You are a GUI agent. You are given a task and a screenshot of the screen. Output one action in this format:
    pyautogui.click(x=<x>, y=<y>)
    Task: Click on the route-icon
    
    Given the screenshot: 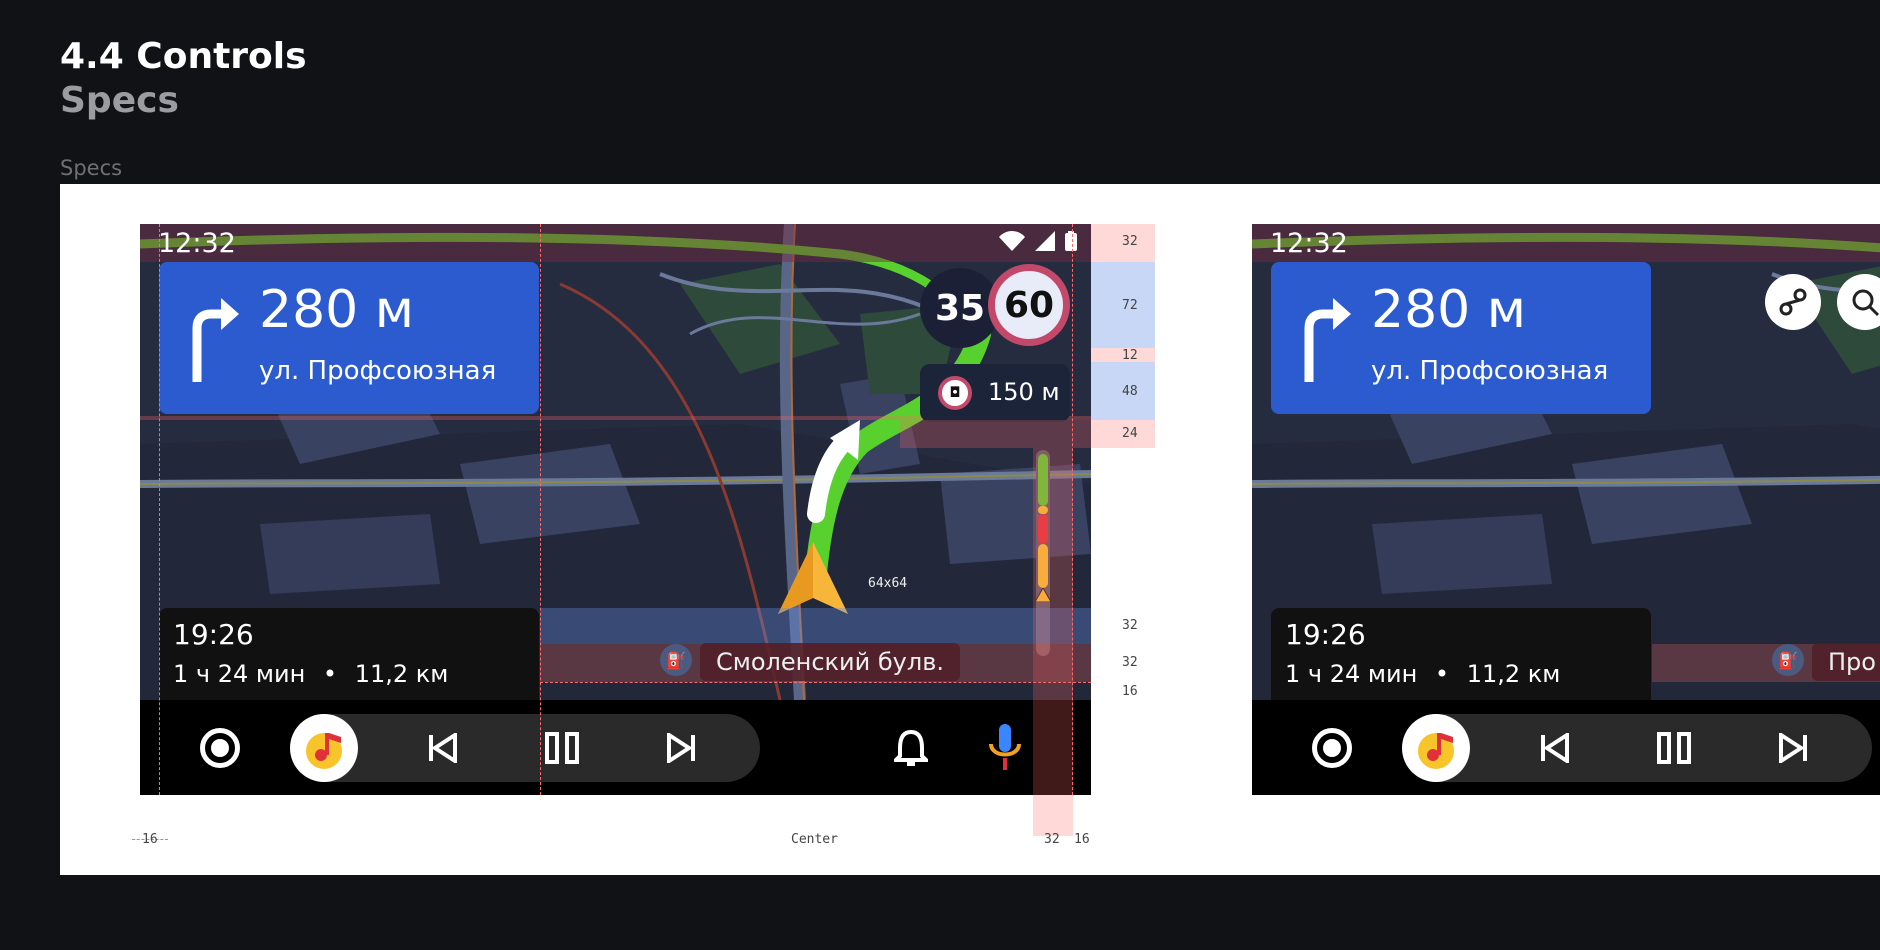 What is the action you would take?
    pyautogui.click(x=1793, y=302)
    